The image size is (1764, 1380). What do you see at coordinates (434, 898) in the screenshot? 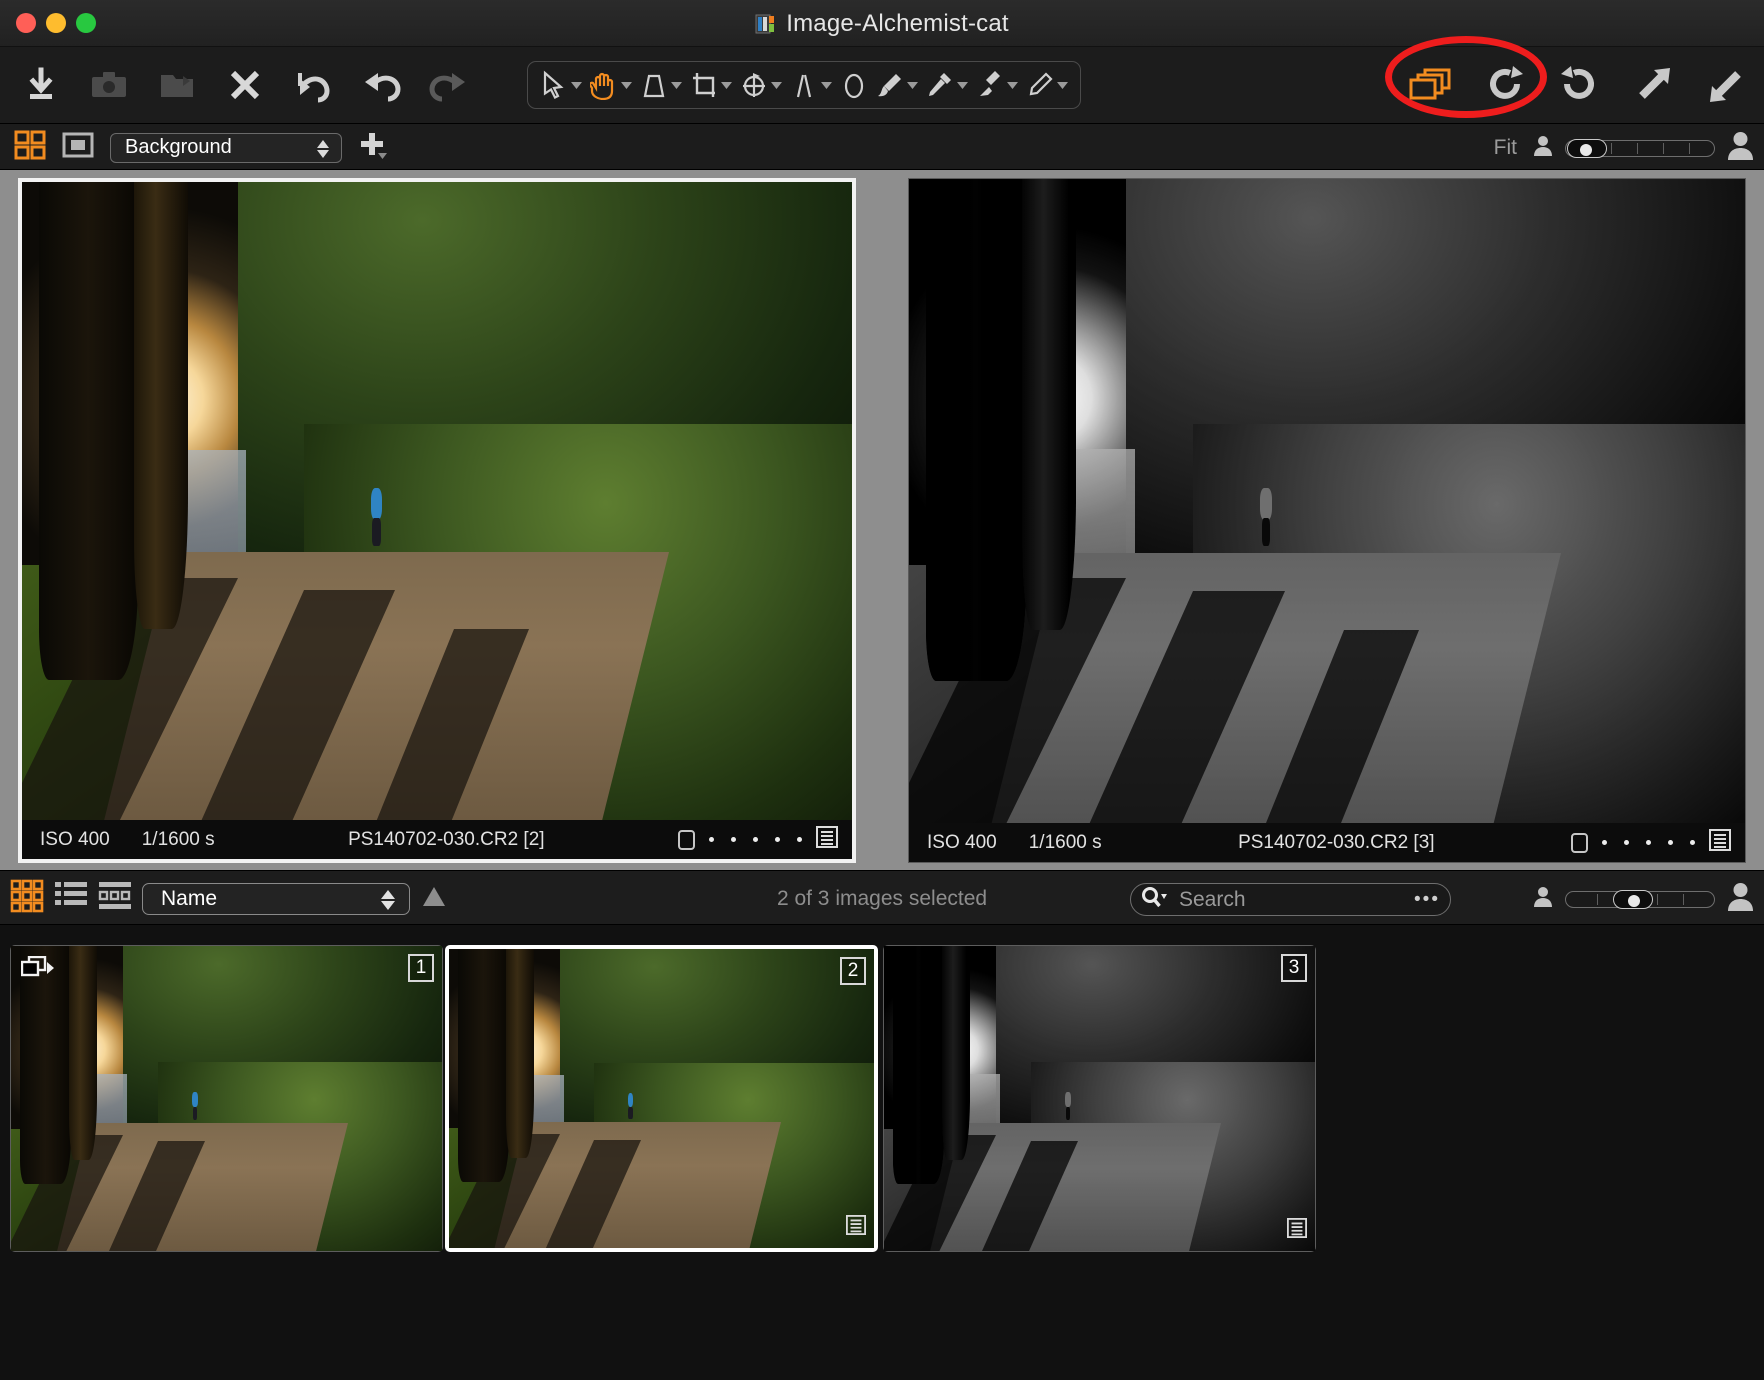
I see `sort-direction-button` at bounding box center [434, 898].